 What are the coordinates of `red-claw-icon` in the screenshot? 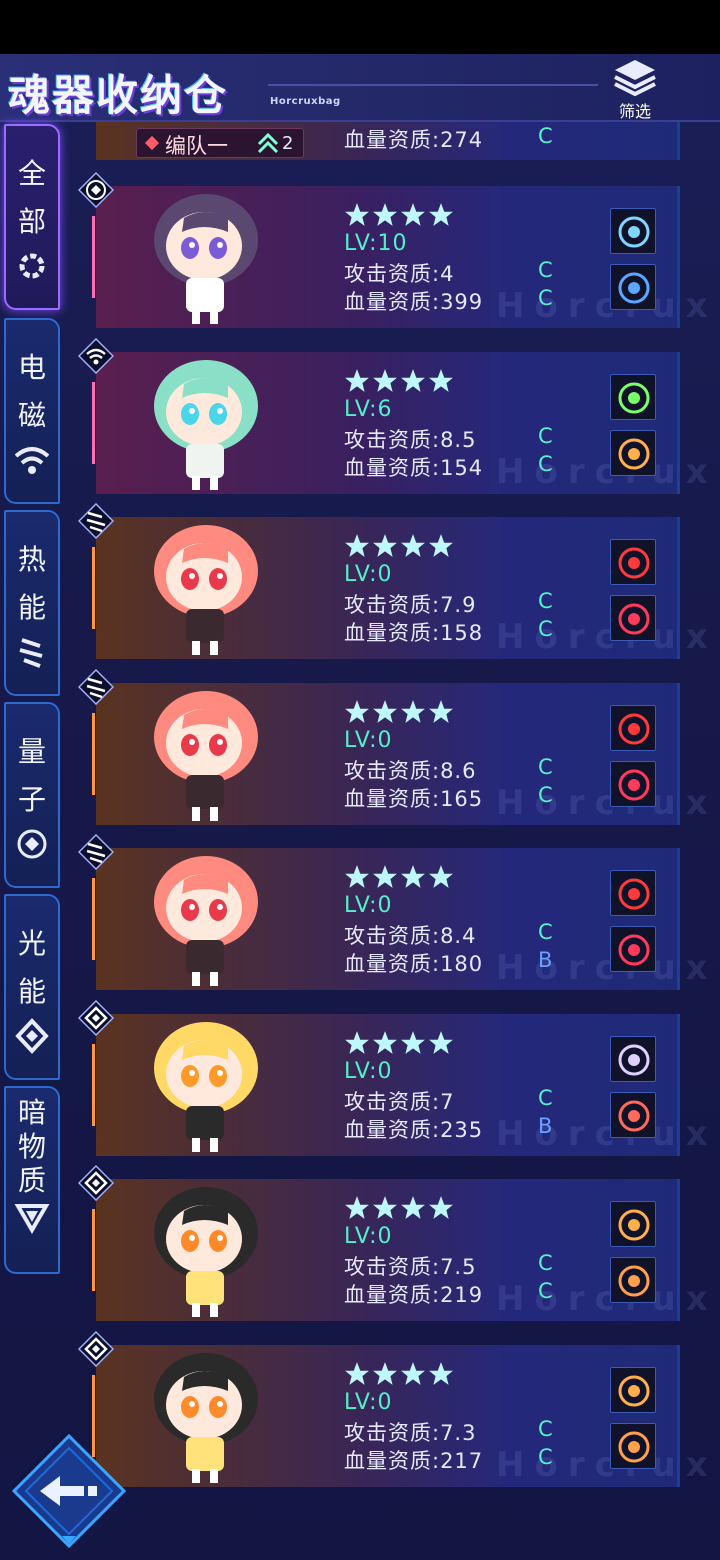 It's located at (633, 1114).